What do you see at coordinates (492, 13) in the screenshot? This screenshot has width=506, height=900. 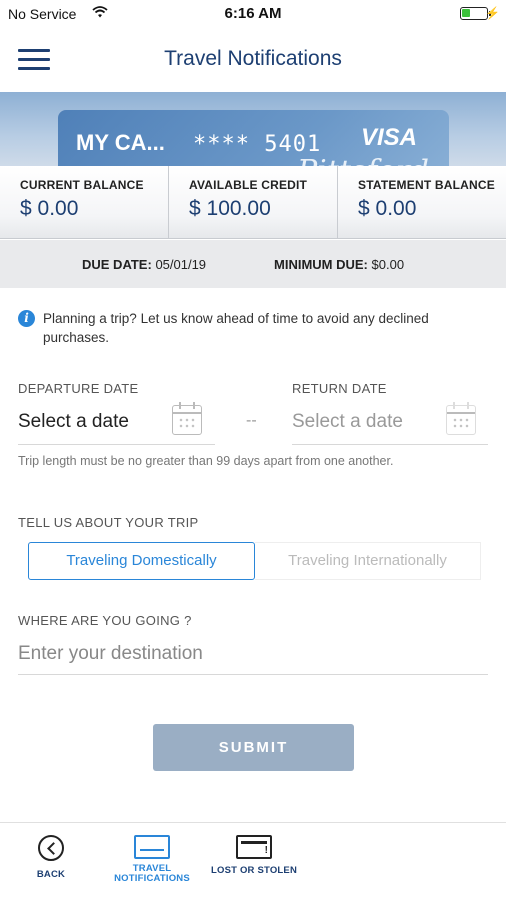 I see `charging-icon: ⚡` at bounding box center [492, 13].